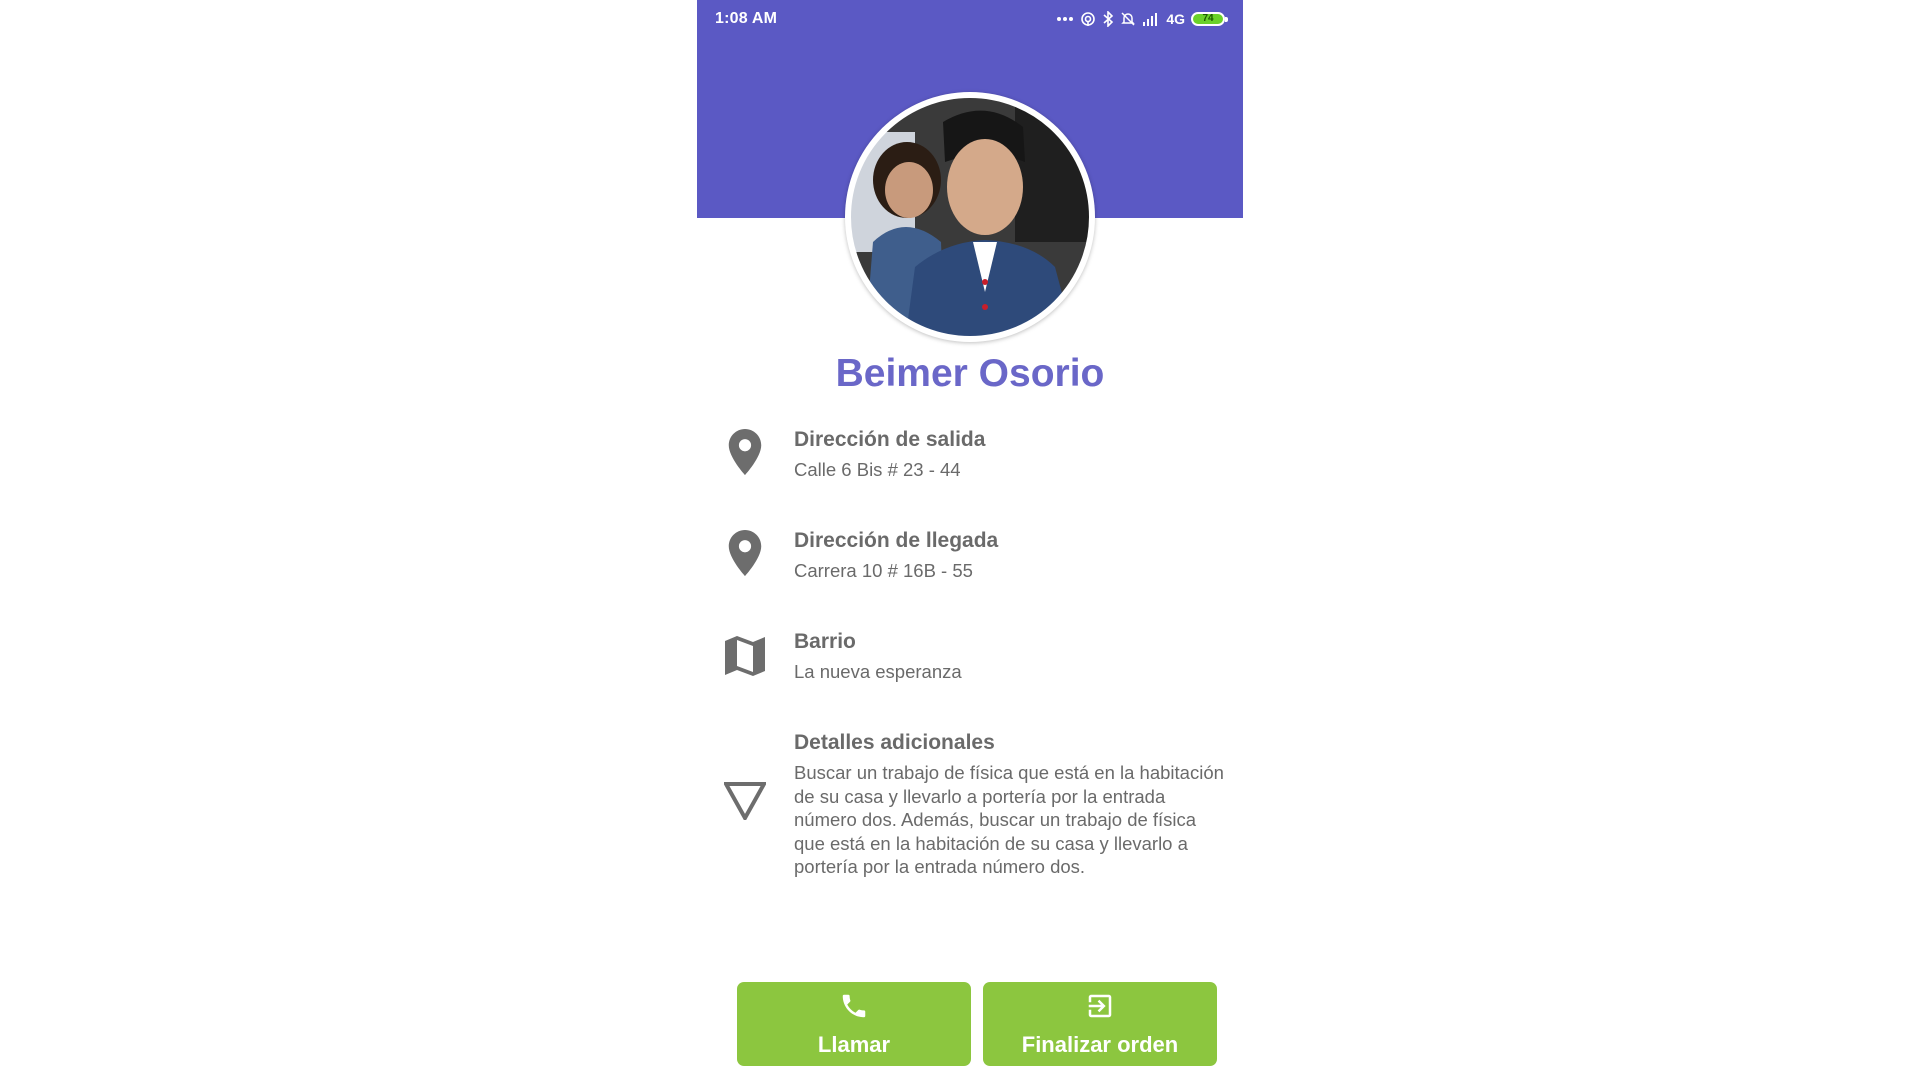  Describe the element at coordinates (746, 18) in the screenshot. I see `status-time: 1:08 AM` at that location.